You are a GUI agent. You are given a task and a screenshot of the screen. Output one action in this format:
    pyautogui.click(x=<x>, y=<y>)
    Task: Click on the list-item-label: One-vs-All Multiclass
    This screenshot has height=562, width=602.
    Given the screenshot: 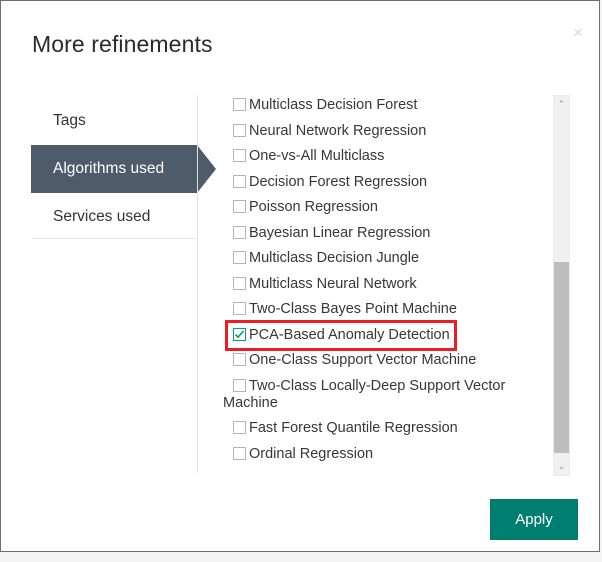 What is the action you would take?
    pyautogui.click(x=317, y=156)
    